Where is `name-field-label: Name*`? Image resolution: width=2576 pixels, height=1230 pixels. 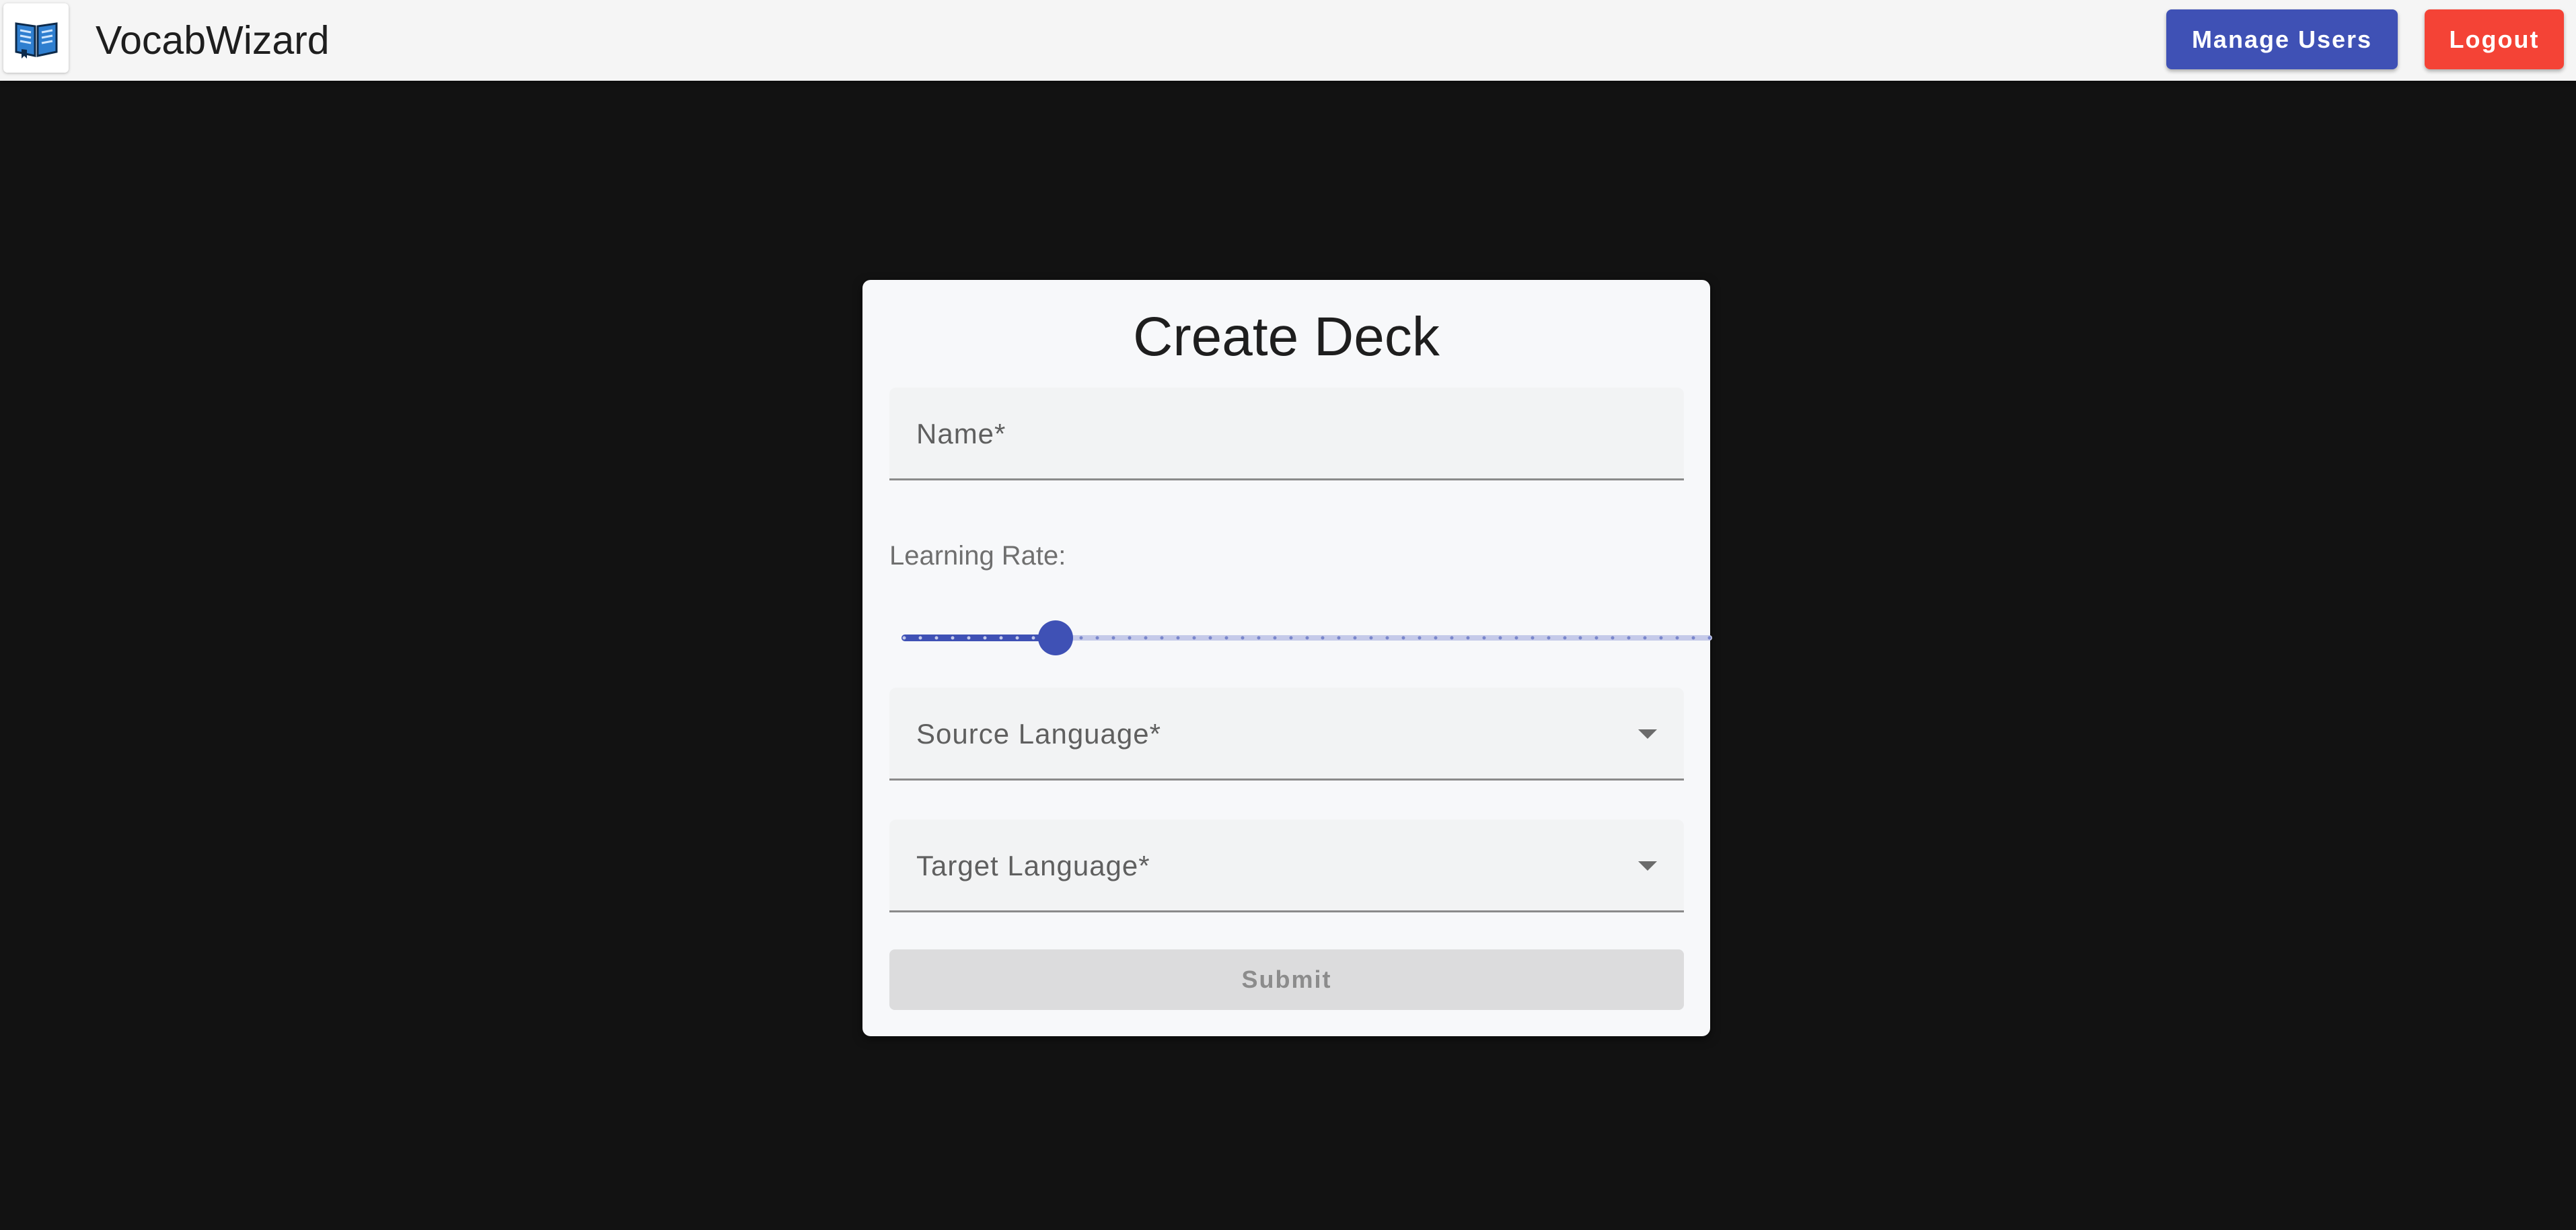 name-field-label: Name* is located at coordinates (961, 434).